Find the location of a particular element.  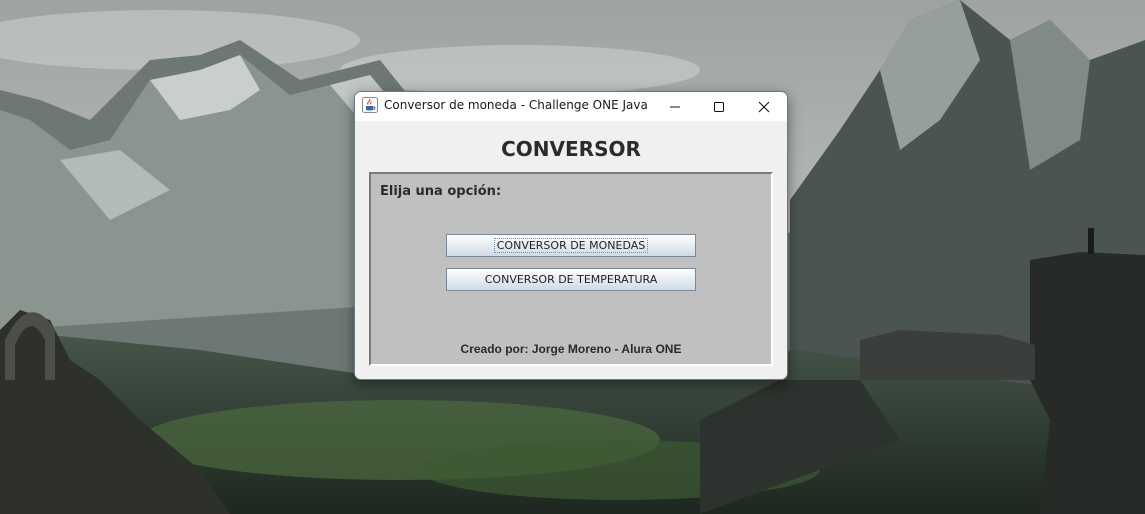

currency-converter-button: CONVERSOR DE MONEDAS is located at coordinates (571, 245).